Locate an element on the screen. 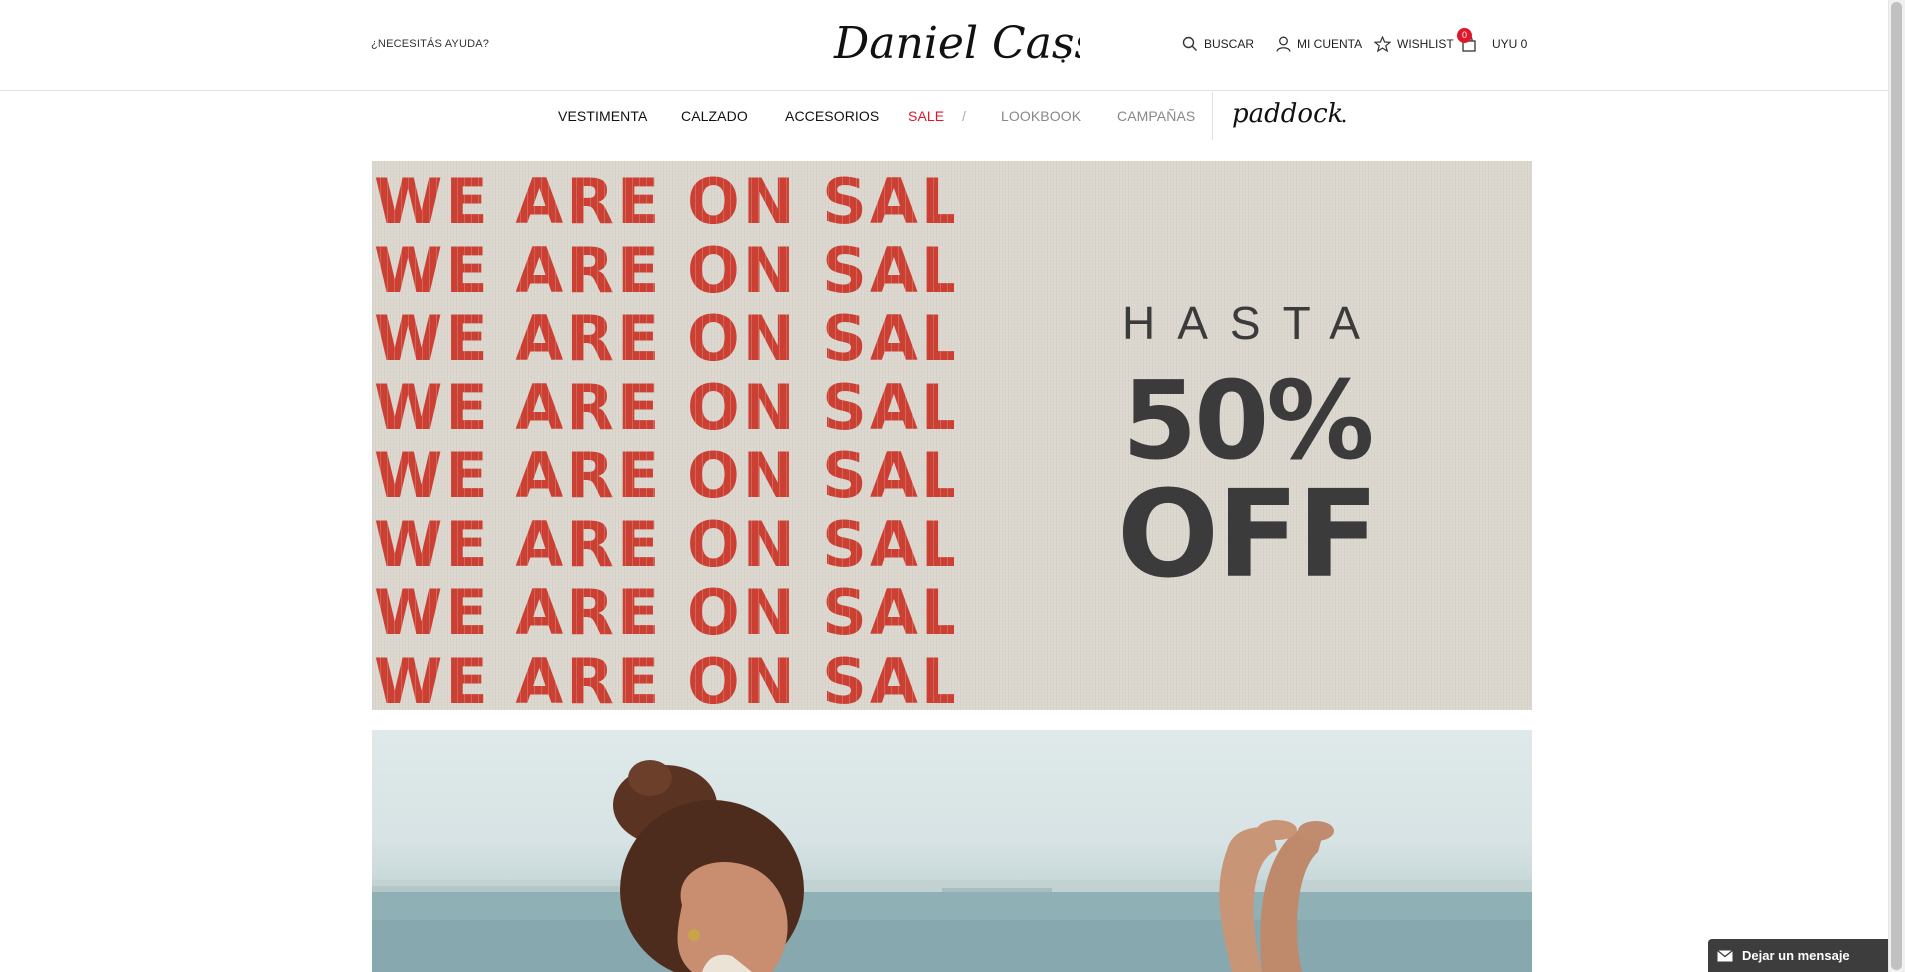  search-icon is located at coordinates (1189, 43).